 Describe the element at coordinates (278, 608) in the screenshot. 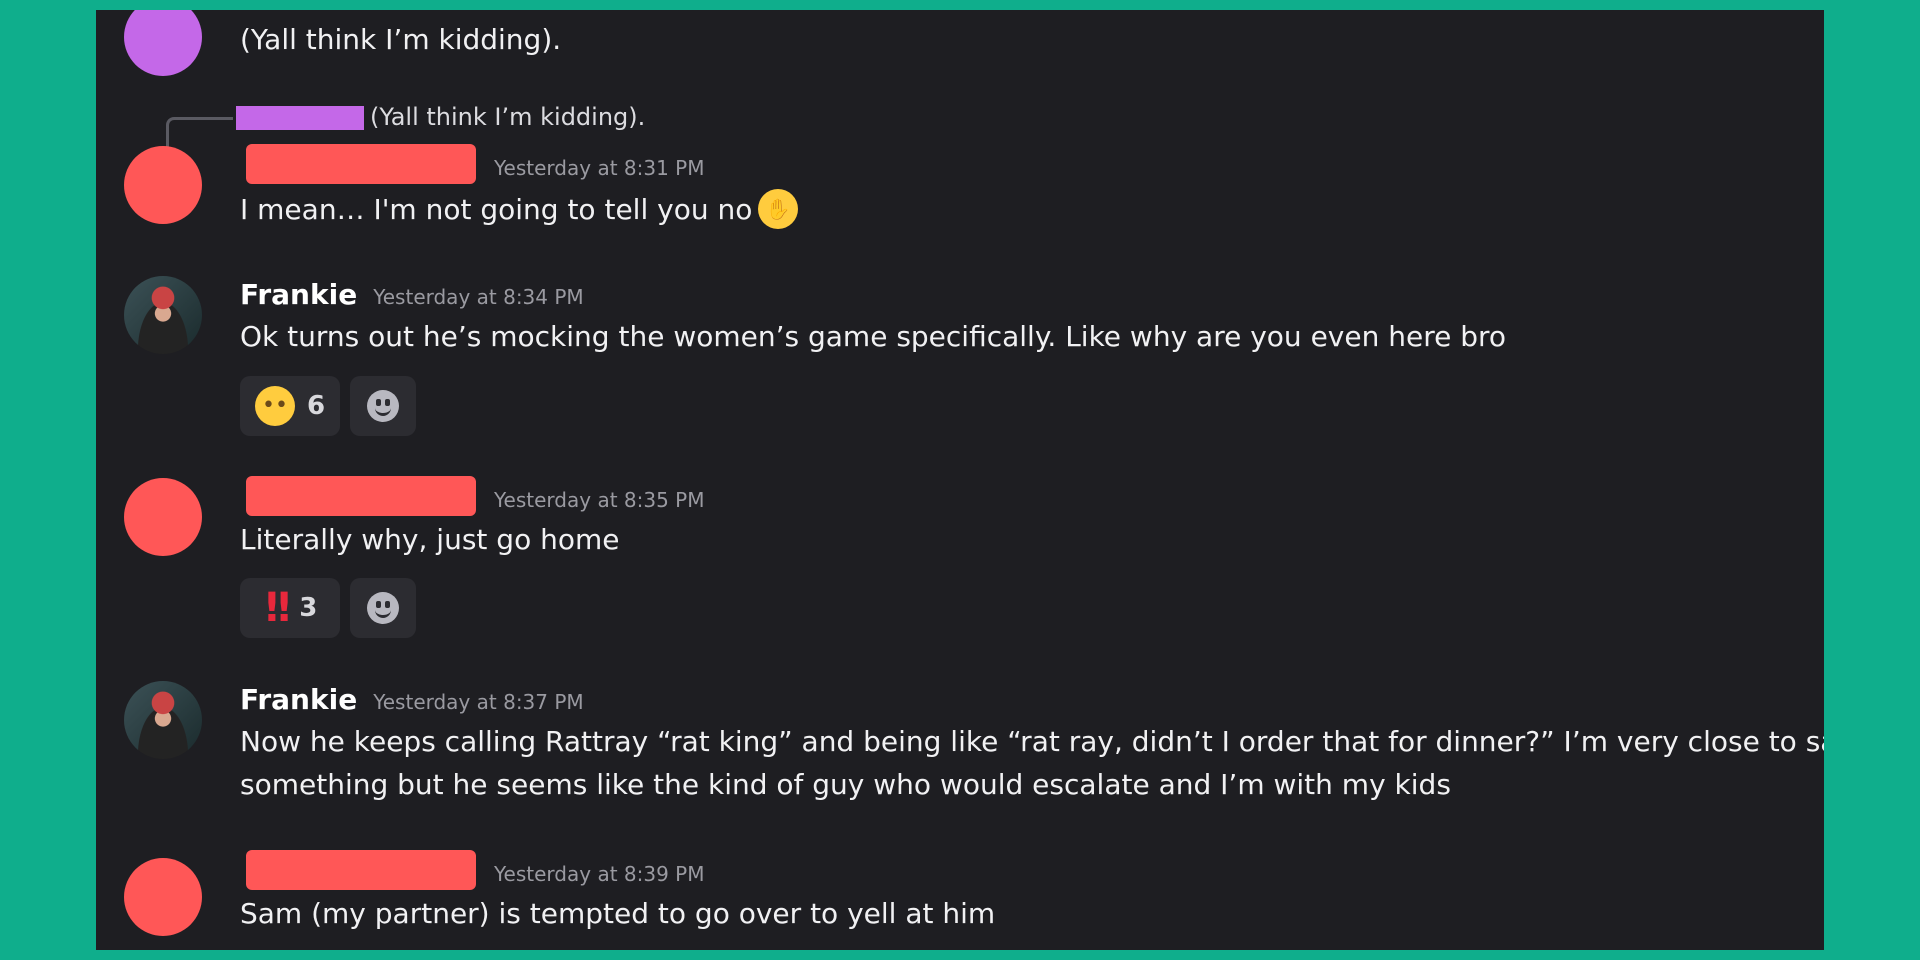

I see `double-exclamation-emoji-icon: !!` at that location.